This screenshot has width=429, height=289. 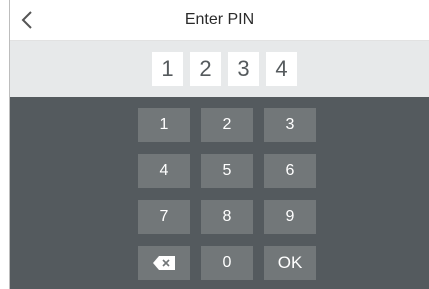 I want to click on pin-digit-2: 2, so click(x=205, y=69).